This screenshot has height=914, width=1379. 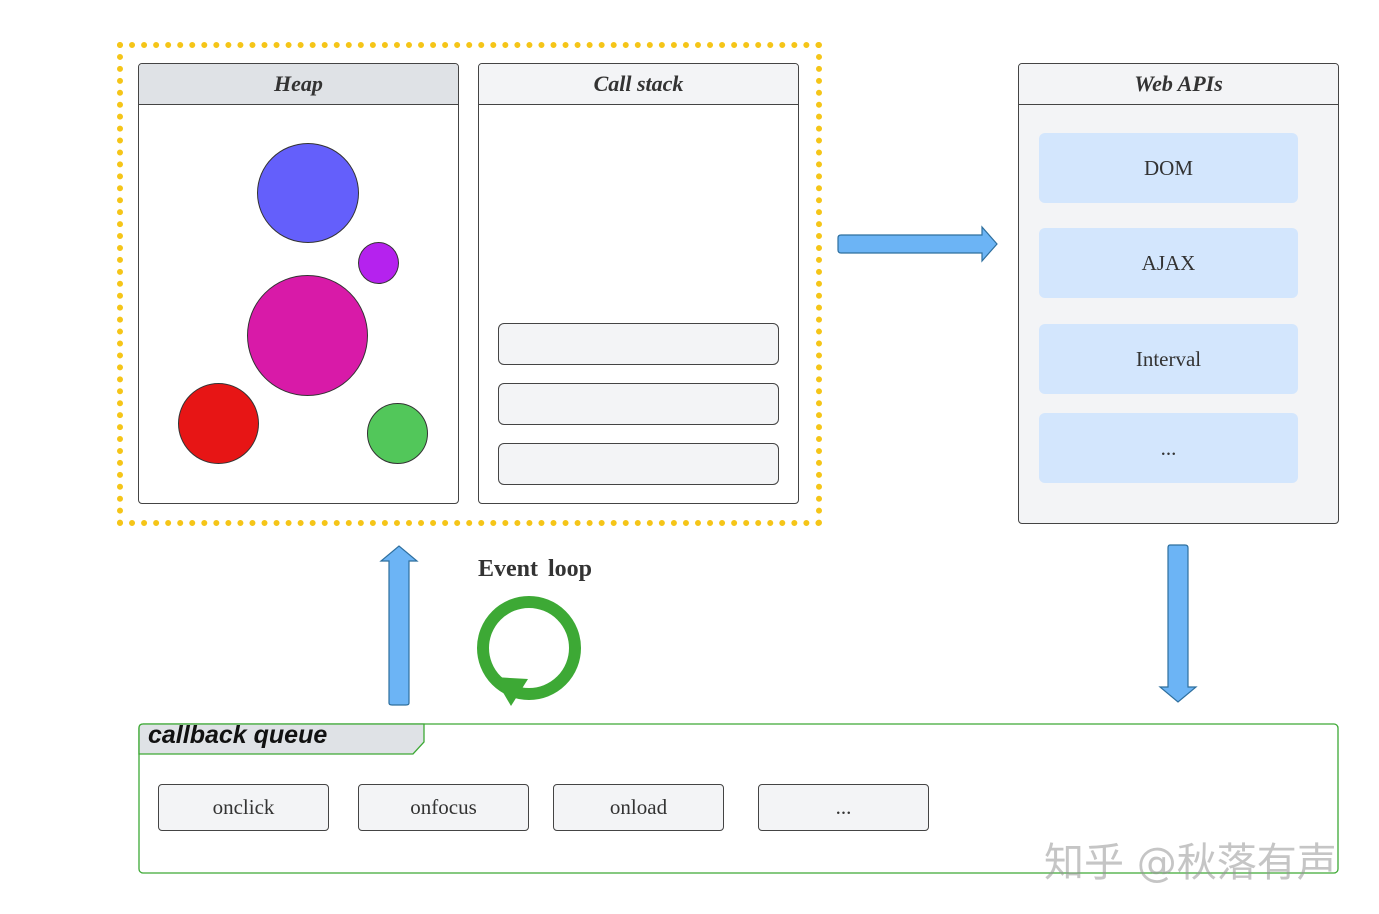 What do you see at coordinates (238, 735) in the screenshot?
I see `callback-queue-title: callback queue` at bounding box center [238, 735].